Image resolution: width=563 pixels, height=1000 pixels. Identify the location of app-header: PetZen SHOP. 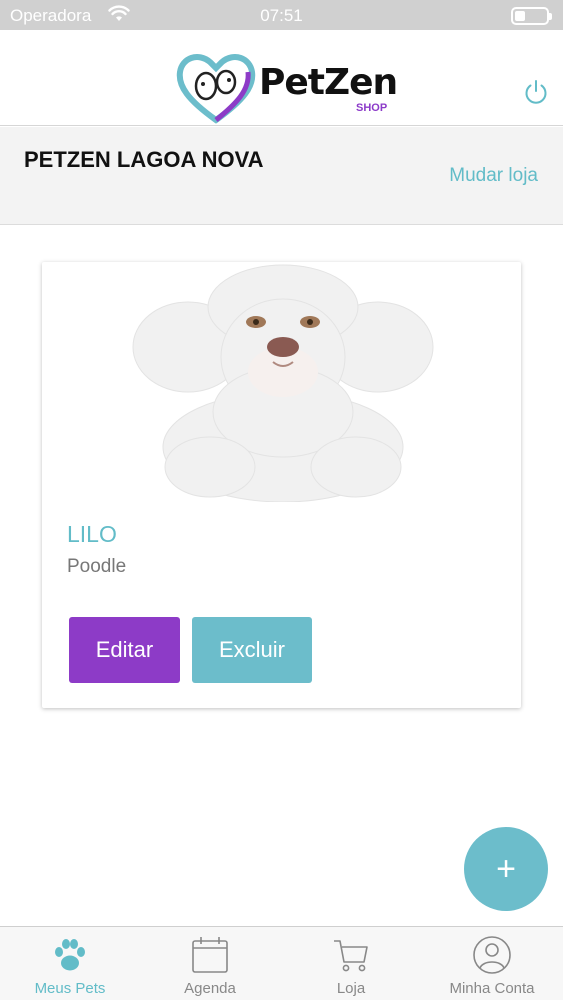
(281, 78).